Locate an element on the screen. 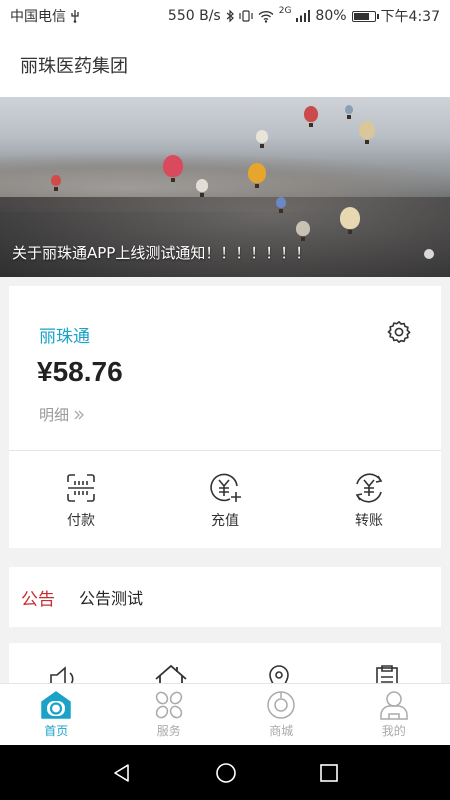 This screenshot has width=450, height=800. carousel-indicator is located at coordinates (429, 254).